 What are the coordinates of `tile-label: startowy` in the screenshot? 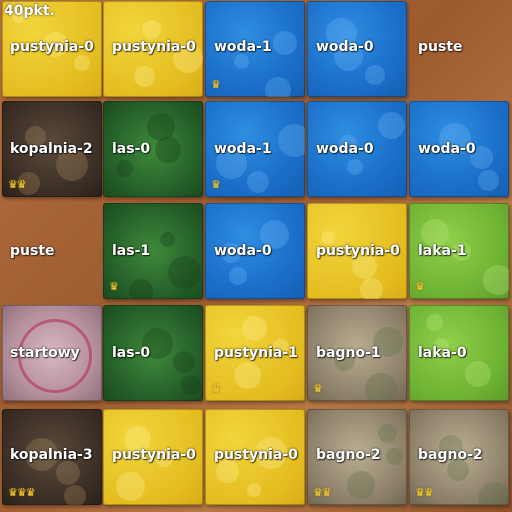 It's located at (45, 353).